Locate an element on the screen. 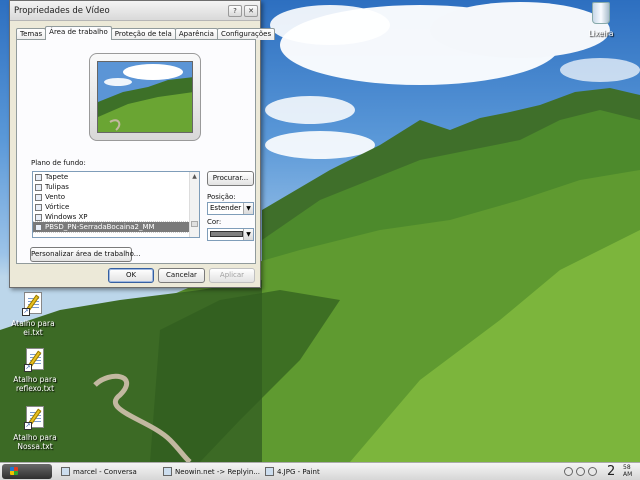 This screenshot has height=480, width=640. desktop-icon-shortcut-reflexo: ↗ Atalho para reflexo.txt is located at coordinates (35, 370).